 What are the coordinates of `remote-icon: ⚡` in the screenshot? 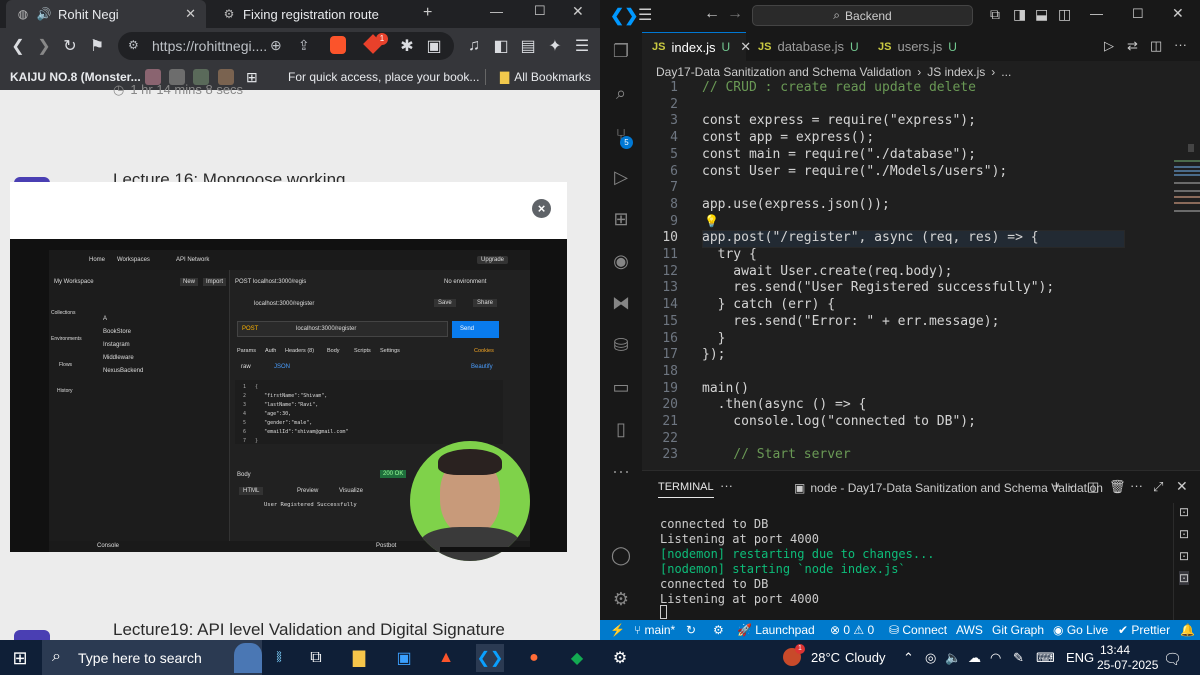 It's located at (617, 630).